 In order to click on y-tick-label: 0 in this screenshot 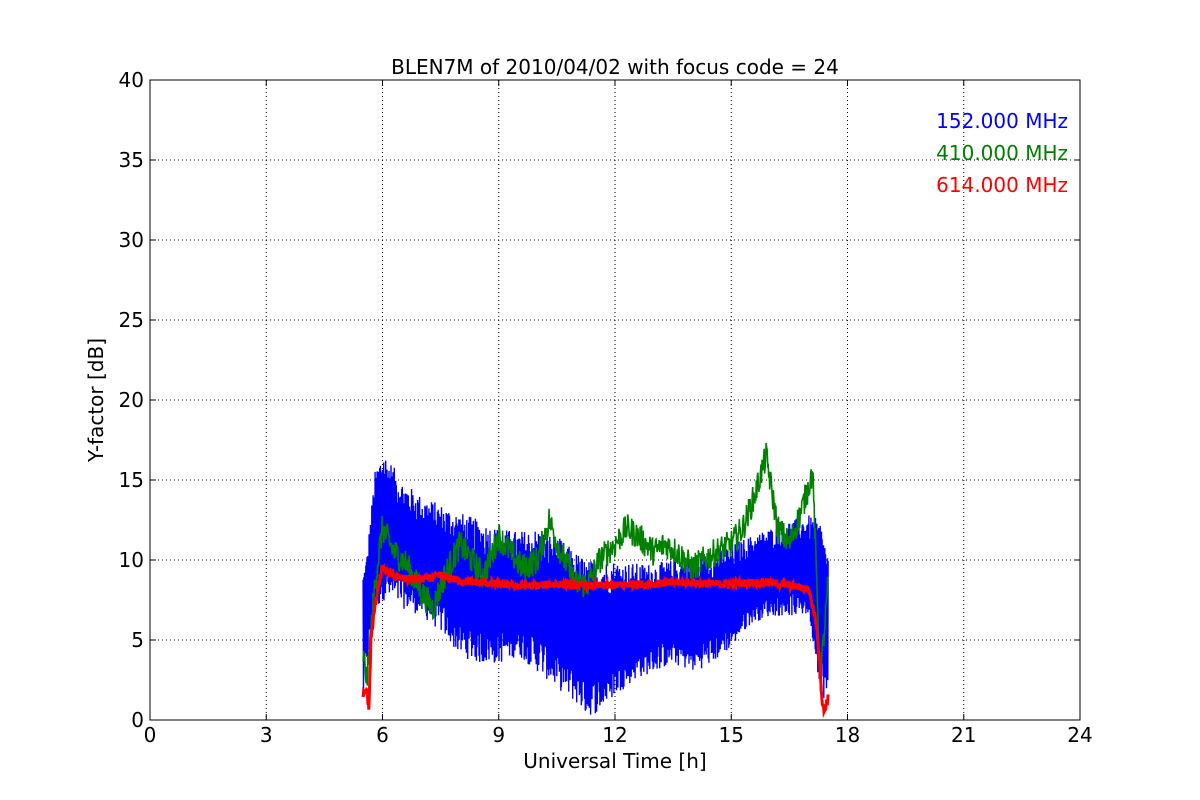, I will do `click(137, 720)`.